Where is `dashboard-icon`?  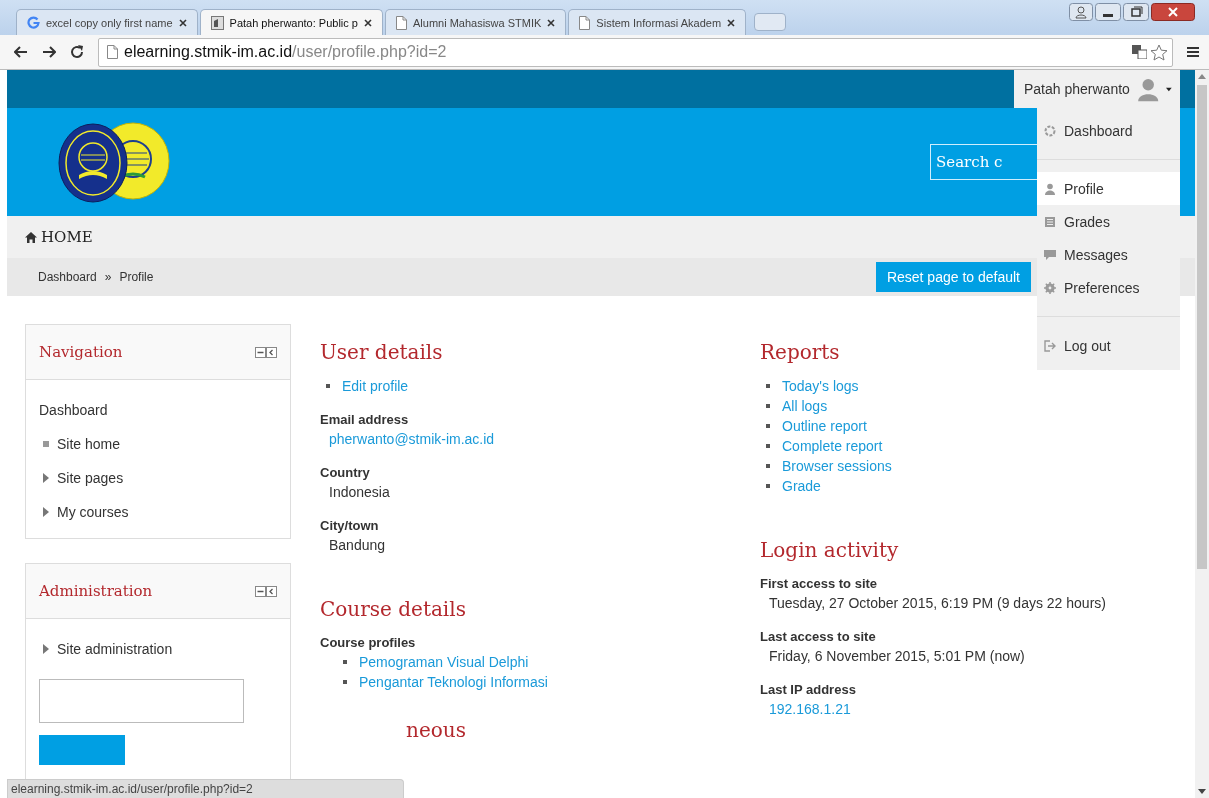
dashboard-icon is located at coordinates (1050, 130).